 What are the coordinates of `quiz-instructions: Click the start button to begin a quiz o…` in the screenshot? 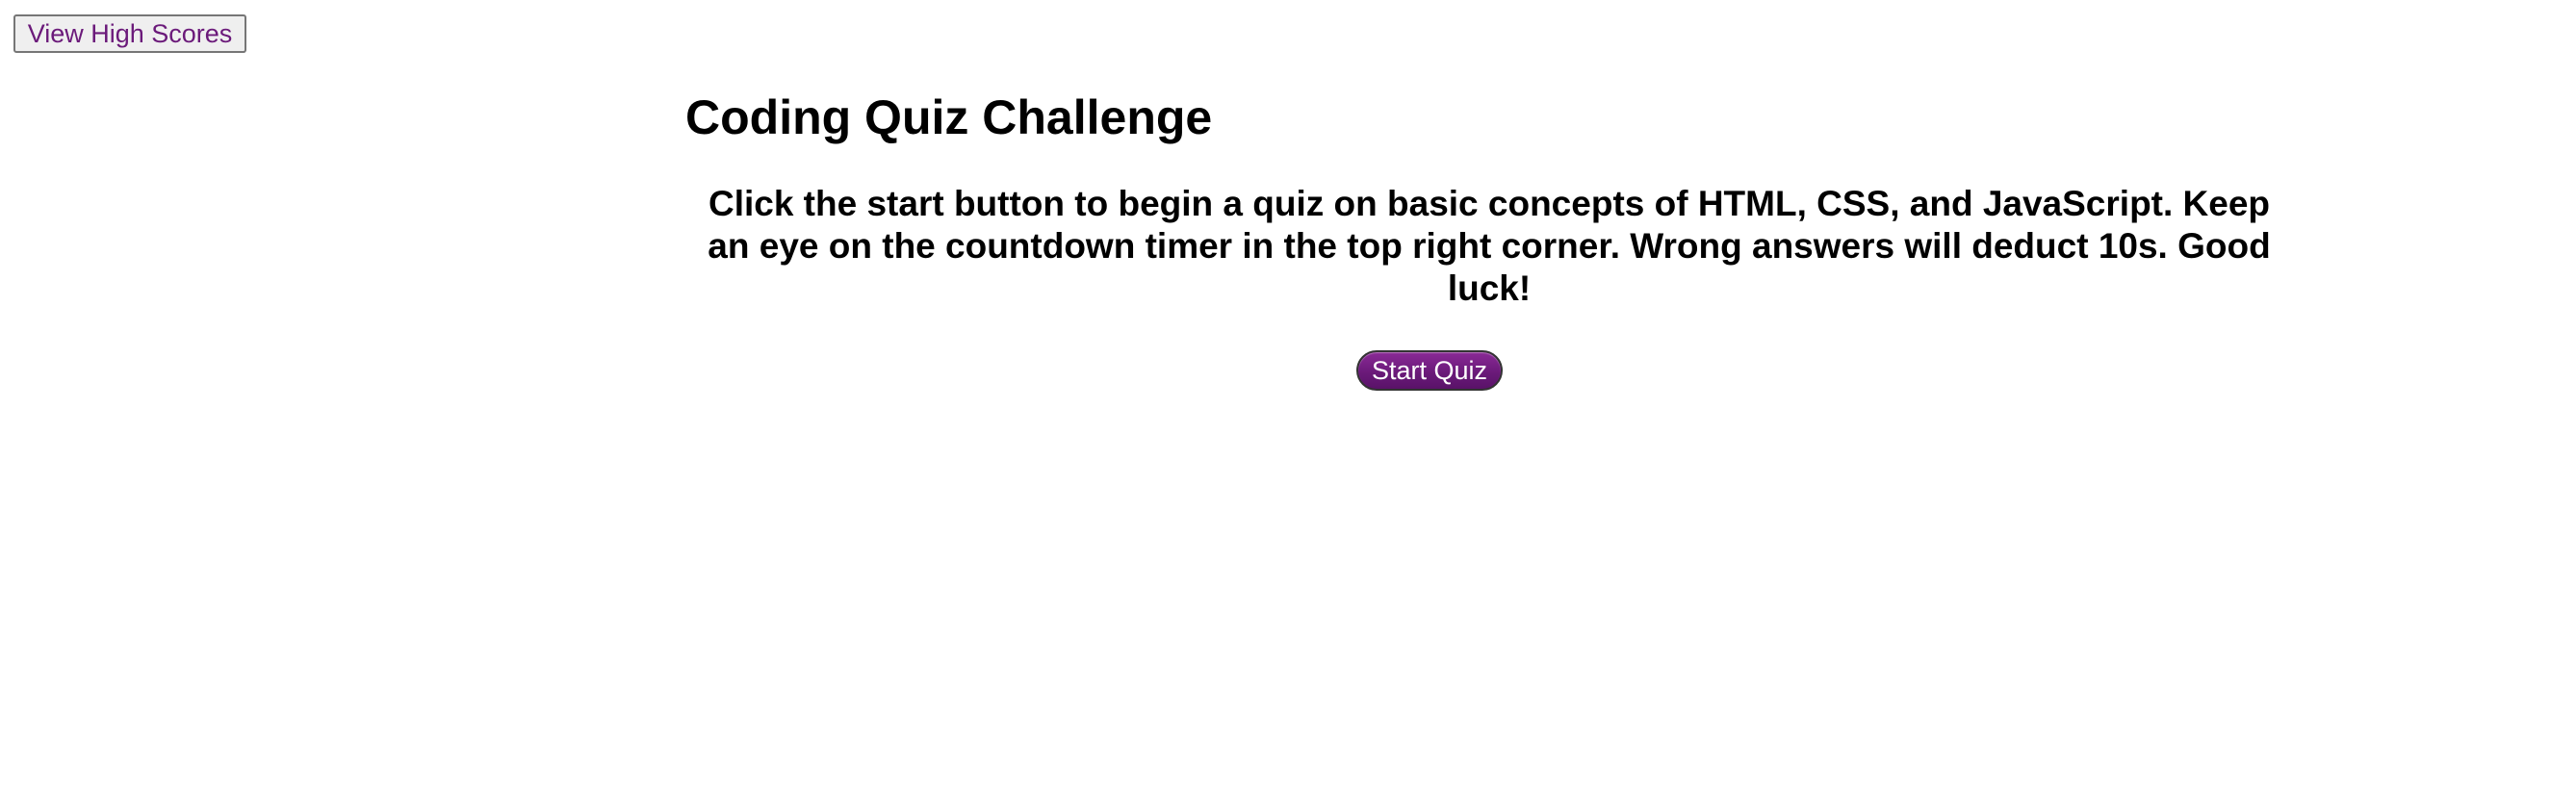 It's located at (1489, 246).